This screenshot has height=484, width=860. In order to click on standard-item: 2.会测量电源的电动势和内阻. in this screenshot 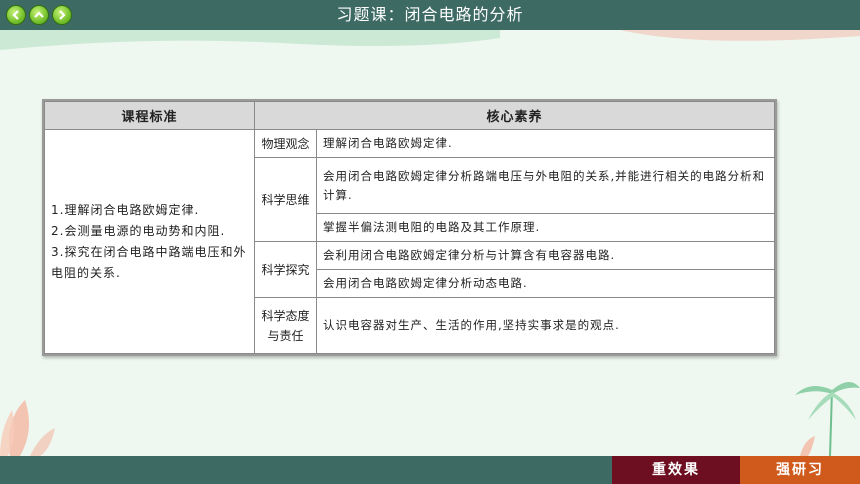, I will do `click(138, 230)`.